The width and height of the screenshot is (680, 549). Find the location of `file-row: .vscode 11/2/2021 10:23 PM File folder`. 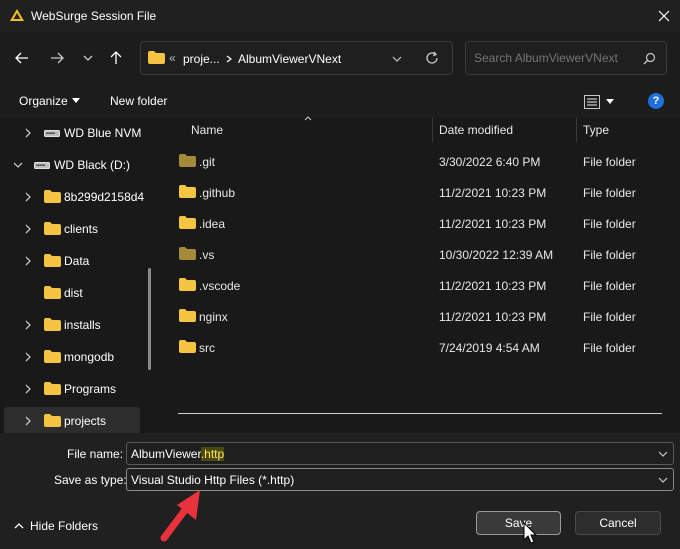

file-row: .vscode 11/2/2021 10:23 PM File folder is located at coordinates (425, 285).